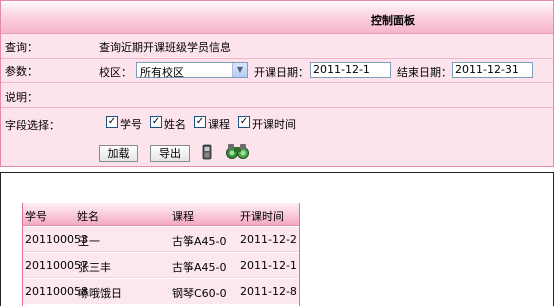 This screenshot has width=554, height=306. Describe the element at coordinates (350, 70) in the screenshot. I see `start-date-input: 2011-12-1` at that location.